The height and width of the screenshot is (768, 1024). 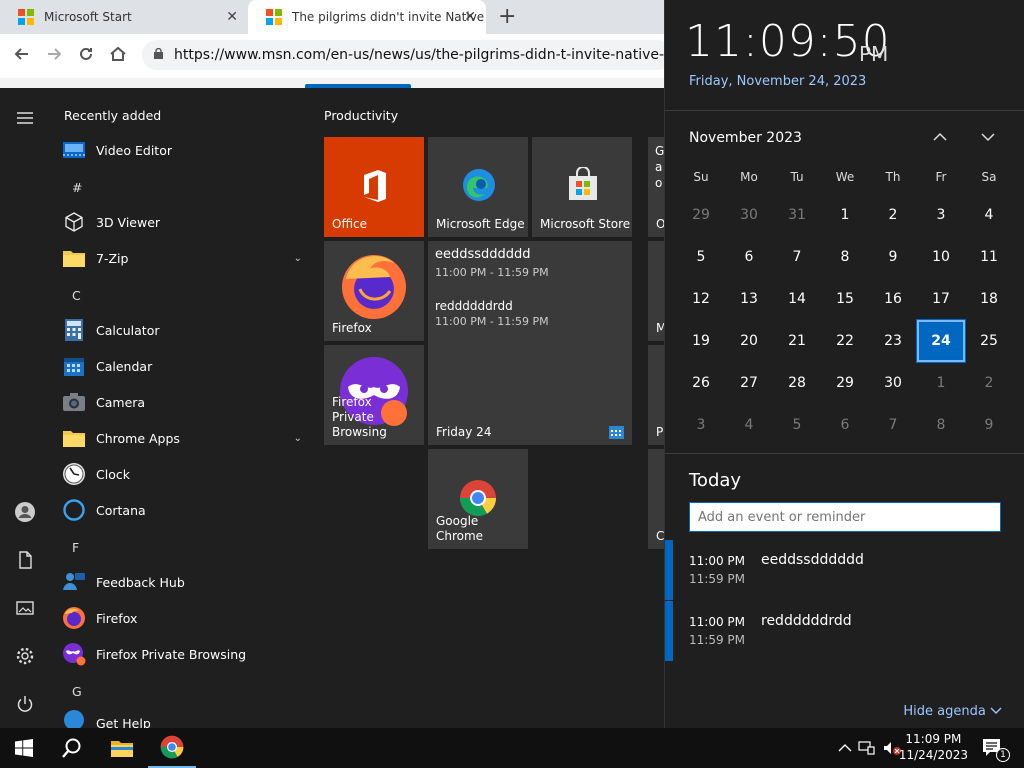 I want to click on tile-microsoft-store: Microsoft Store, so click(x=582, y=187).